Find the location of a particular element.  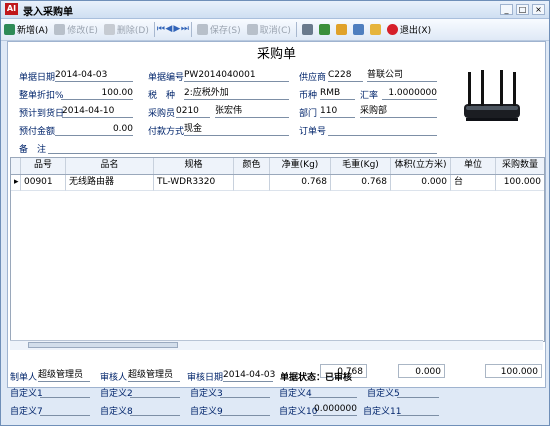

edit-button: 修改(E) is located at coordinates (76, 30).